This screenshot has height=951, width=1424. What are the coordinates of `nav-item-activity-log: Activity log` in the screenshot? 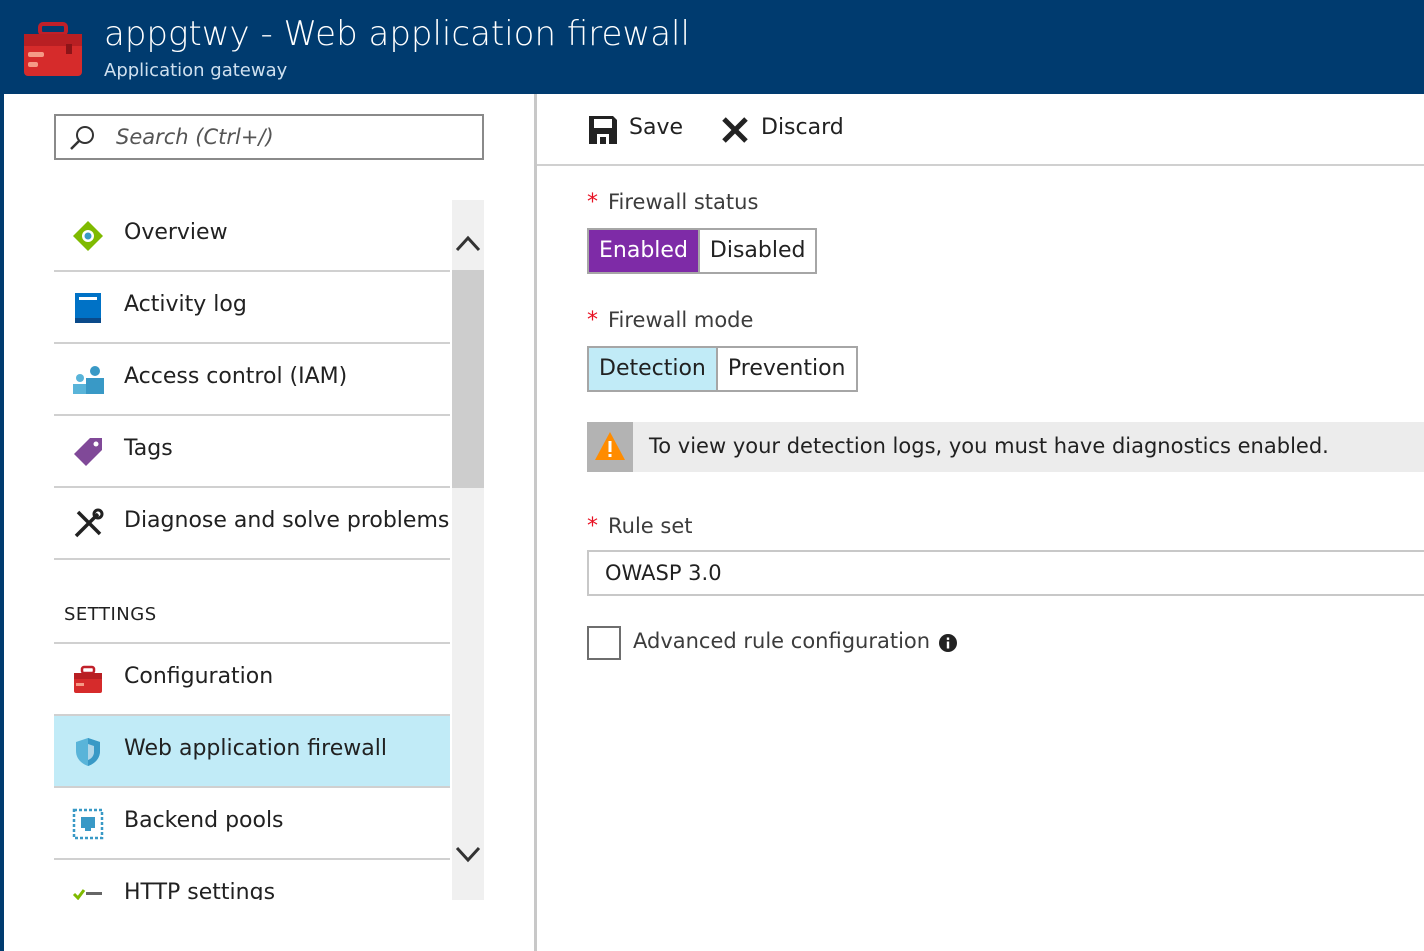 It's located at (252, 308).